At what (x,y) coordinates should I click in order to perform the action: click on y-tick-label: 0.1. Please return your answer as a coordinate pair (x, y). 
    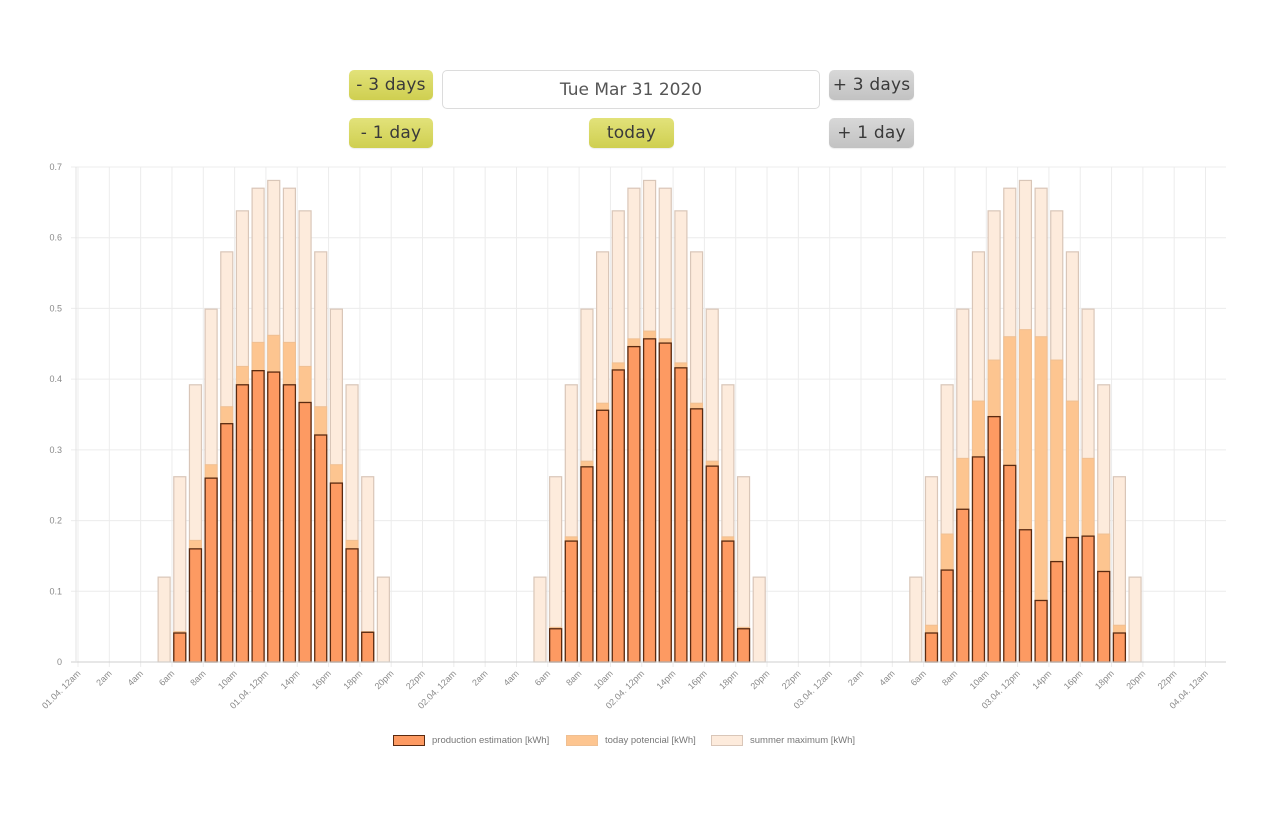
    Looking at the image, I should click on (55, 591).